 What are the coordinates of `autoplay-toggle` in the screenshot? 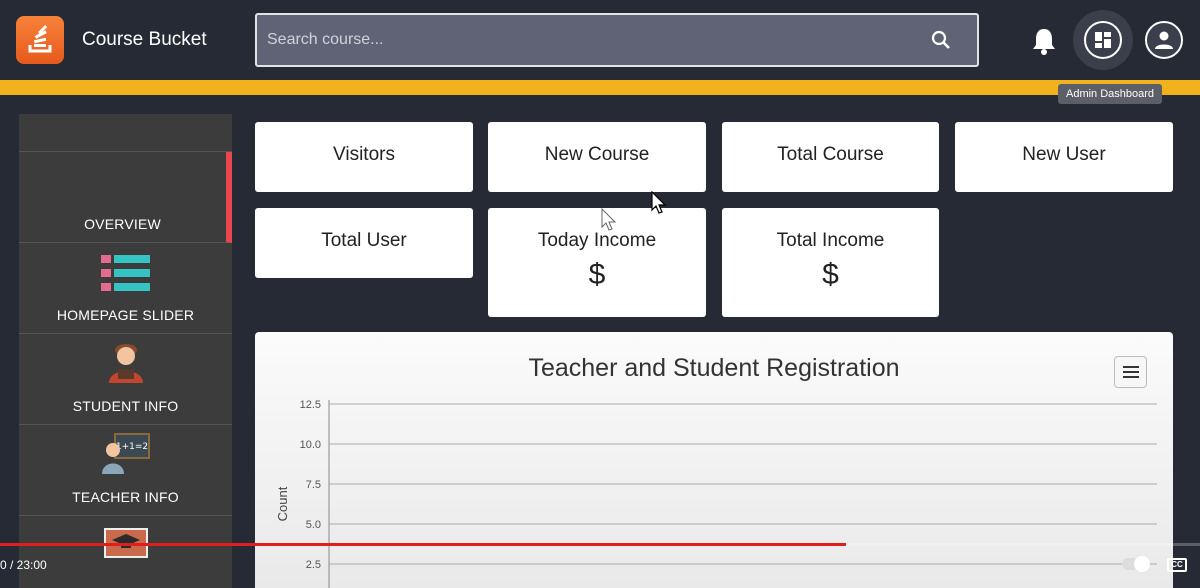 It's located at (1136, 564).